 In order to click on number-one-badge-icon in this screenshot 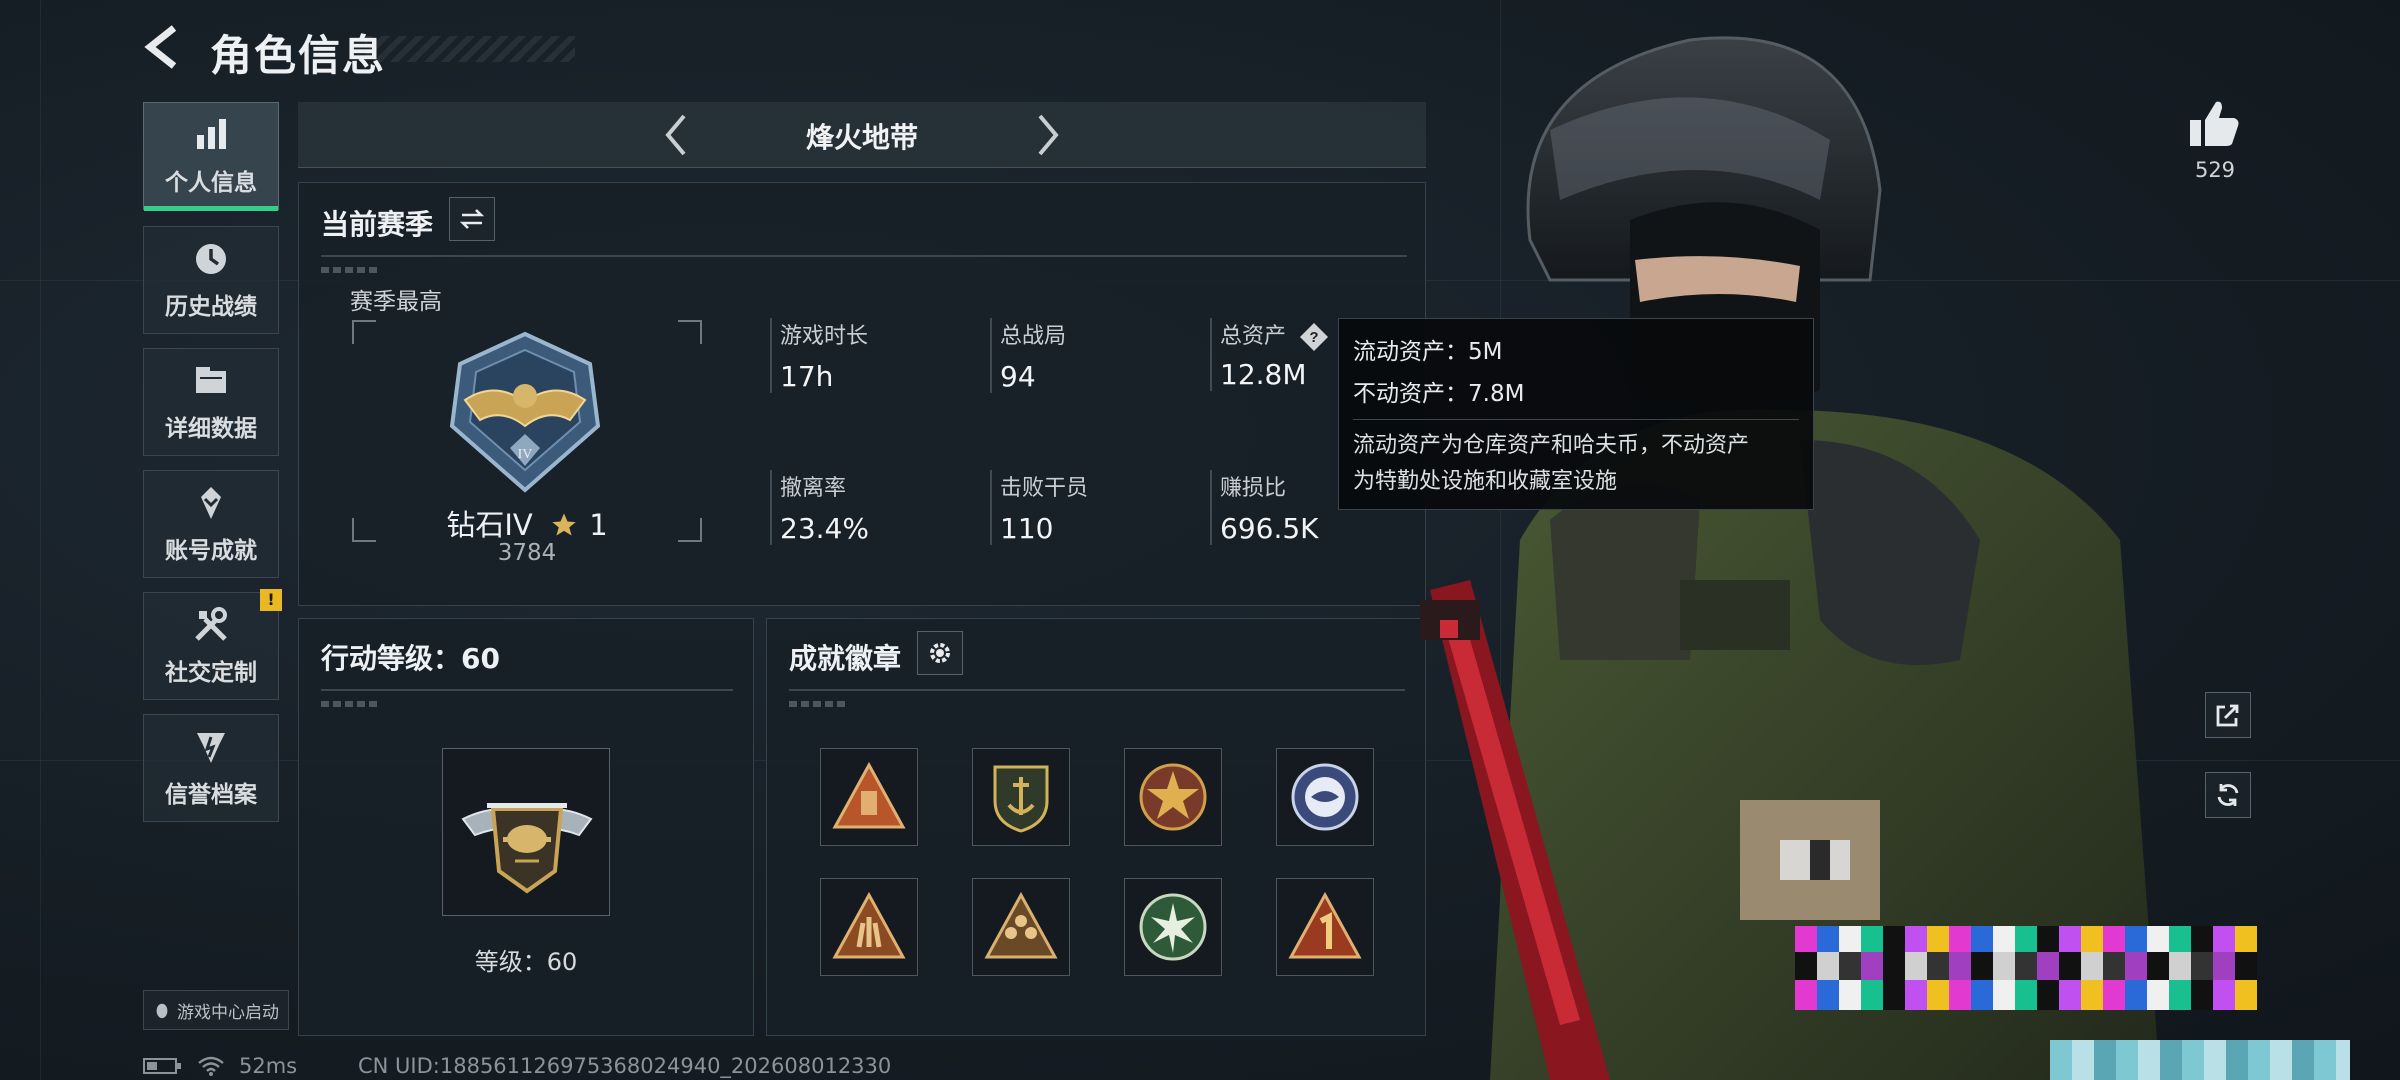, I will do `click(1325, 925)`.